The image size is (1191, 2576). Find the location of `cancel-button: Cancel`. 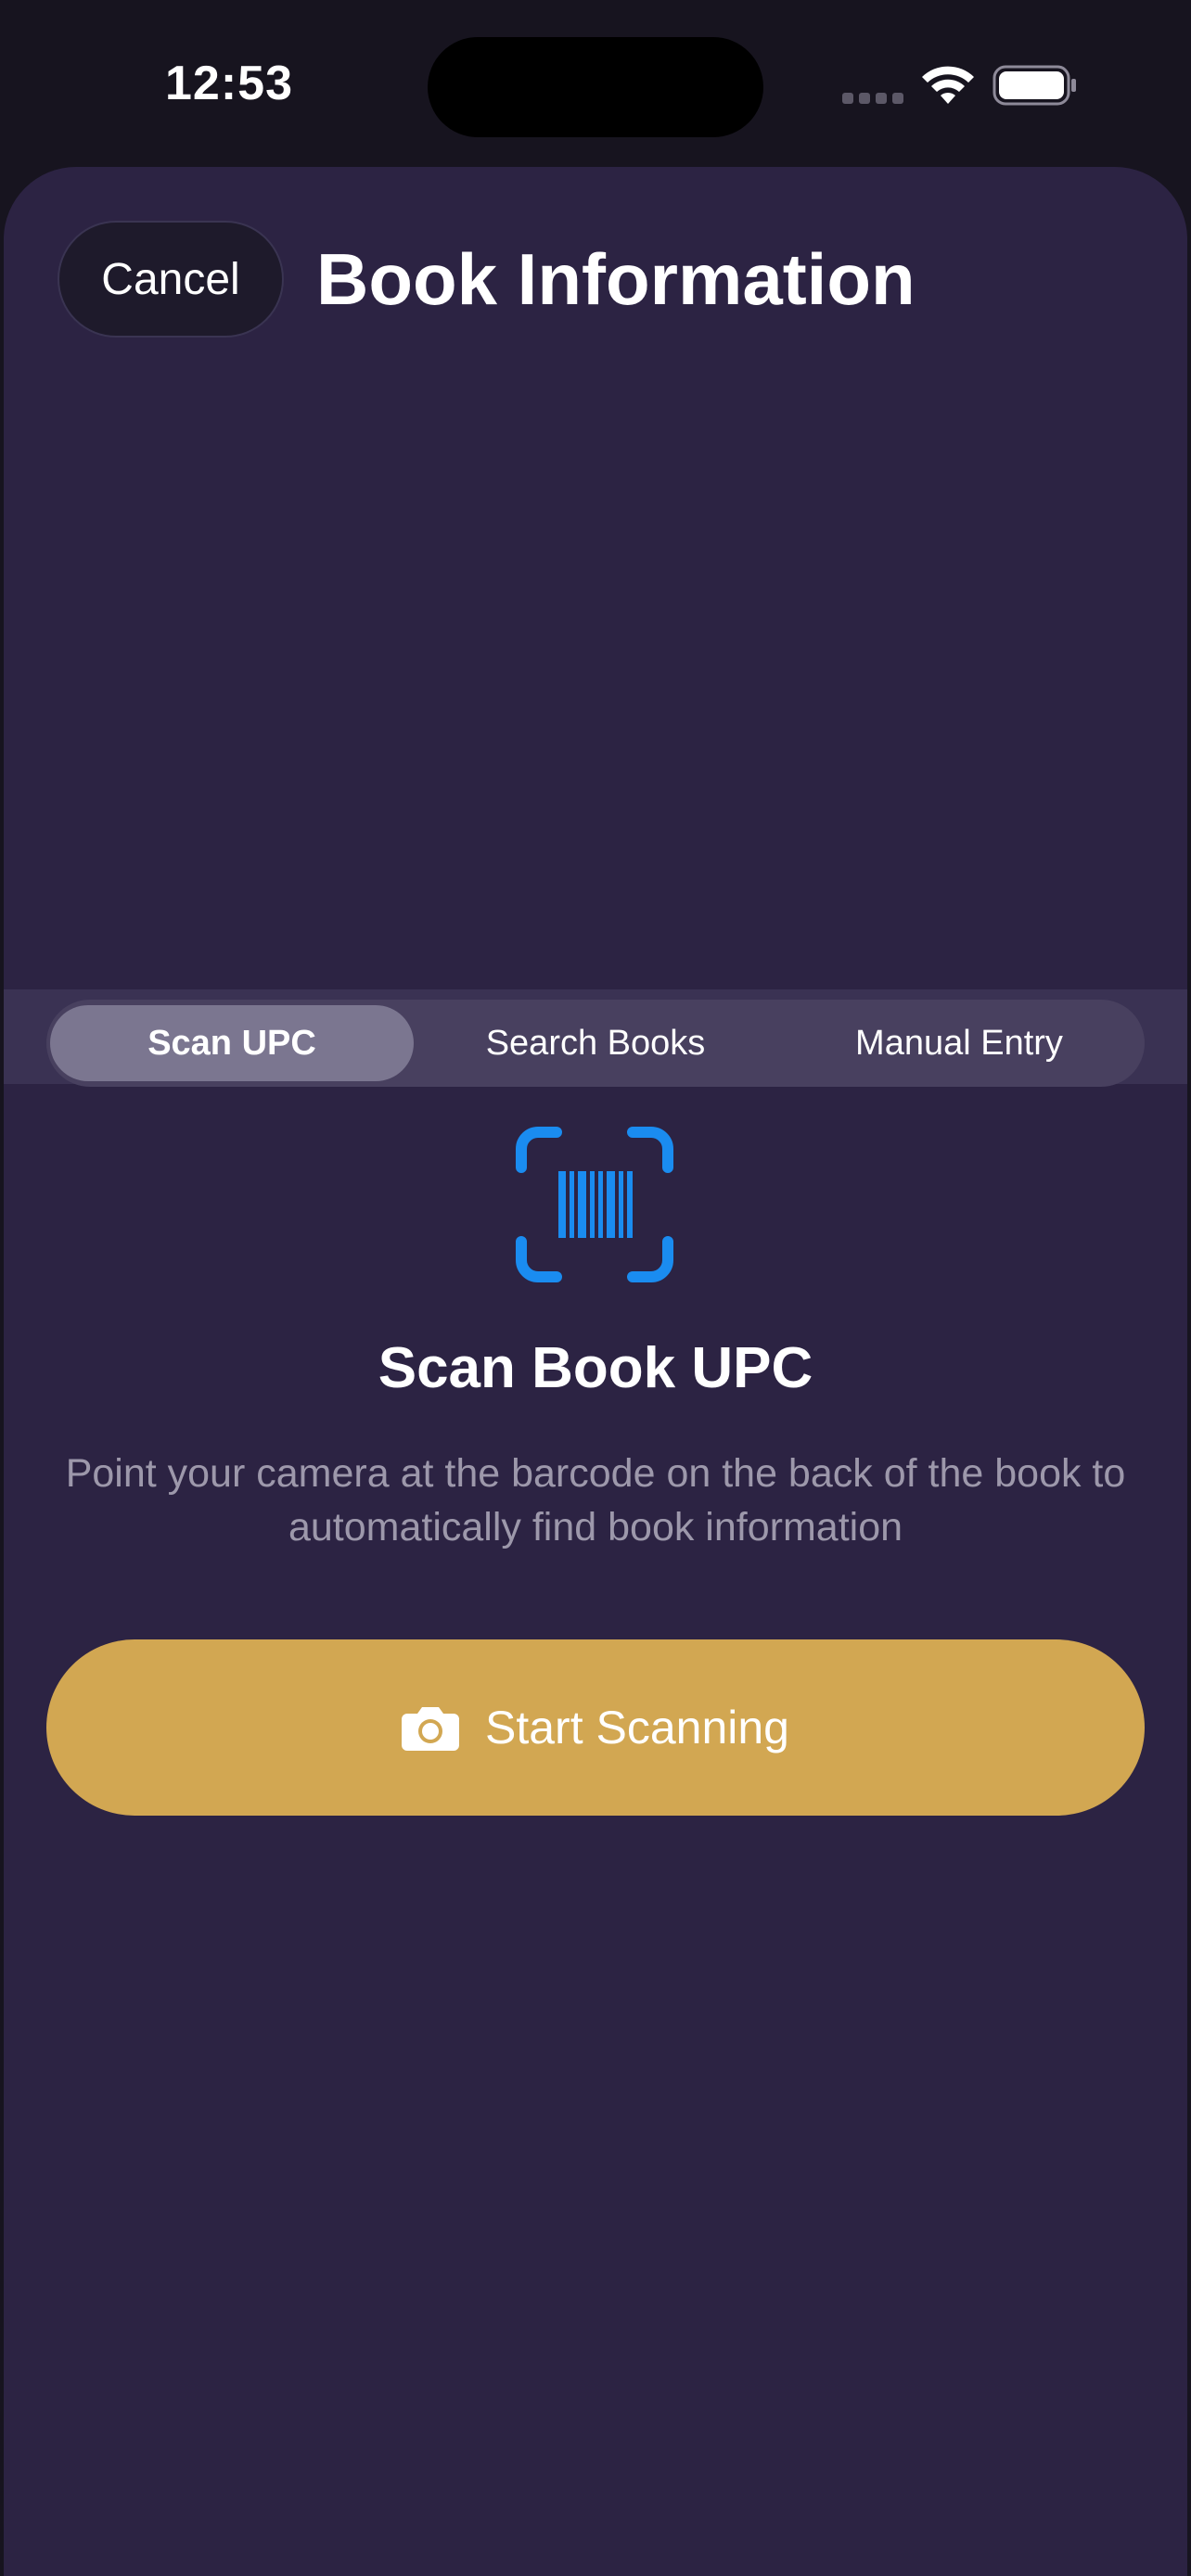

cancel-button: Cancel is located at coordinates (171, 279).